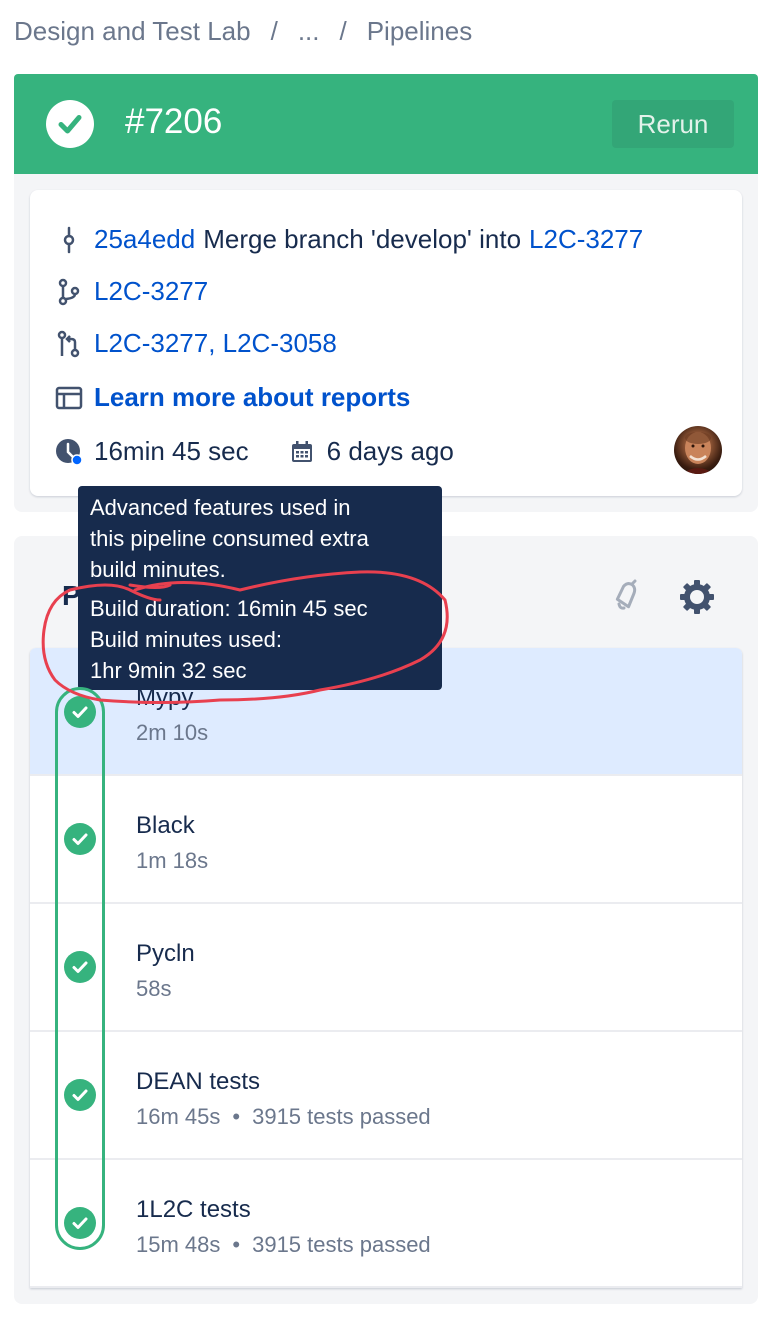  What do you see at coordinates (178, 1244) in the screenshot?
I see `step-duration: 15m 48s` at bounding box center [178, 1244].